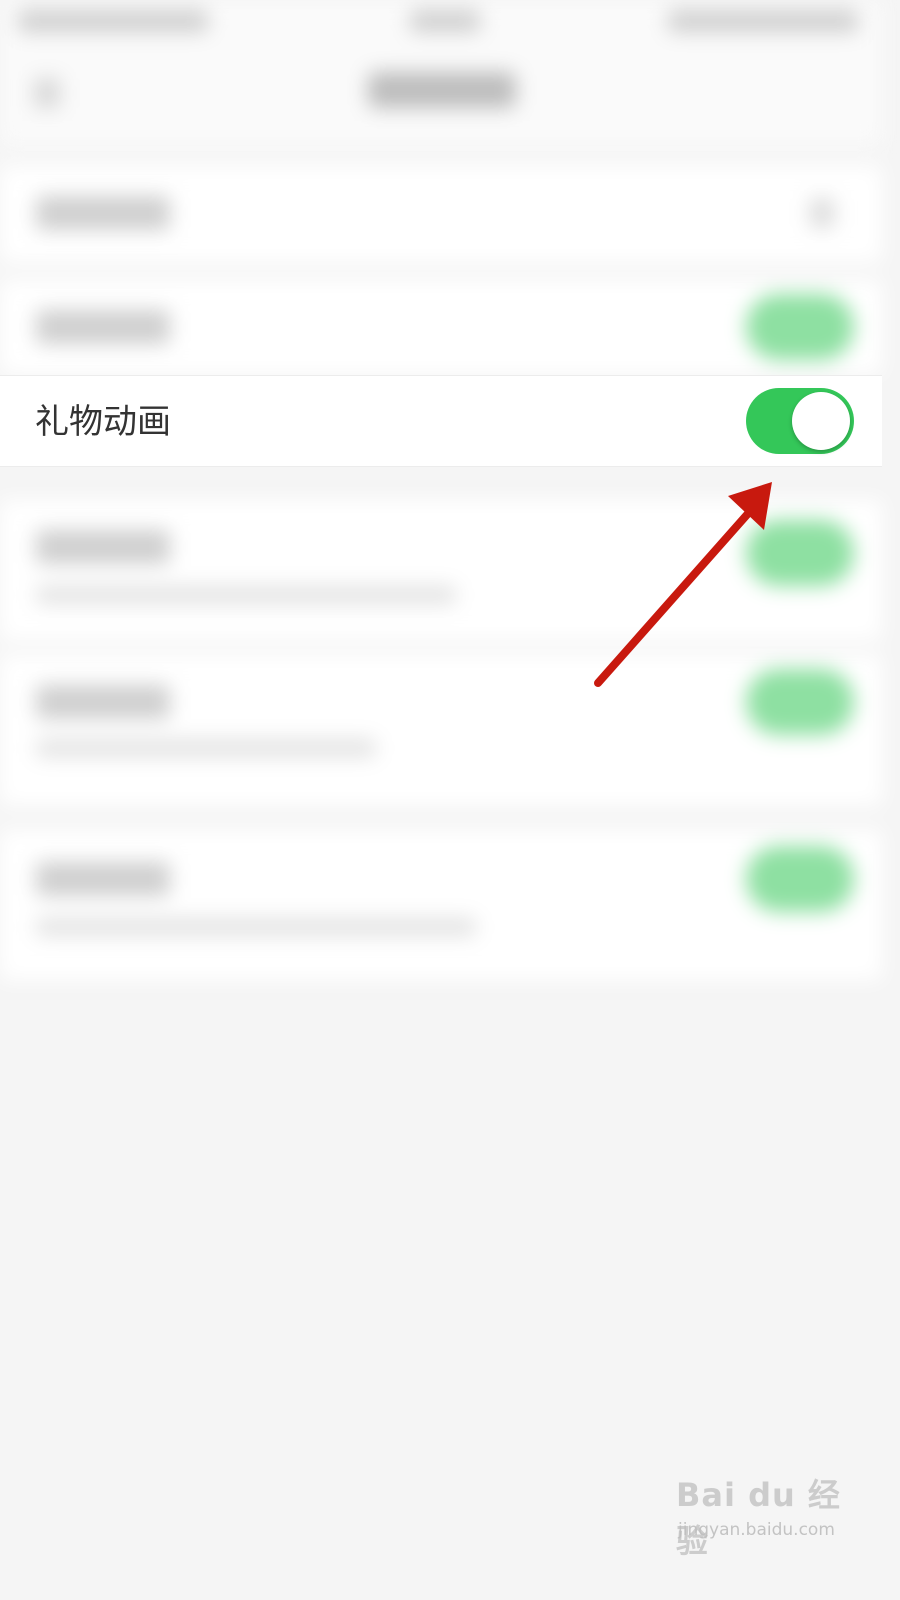  I want to click on status-bar, so click(441, 23).